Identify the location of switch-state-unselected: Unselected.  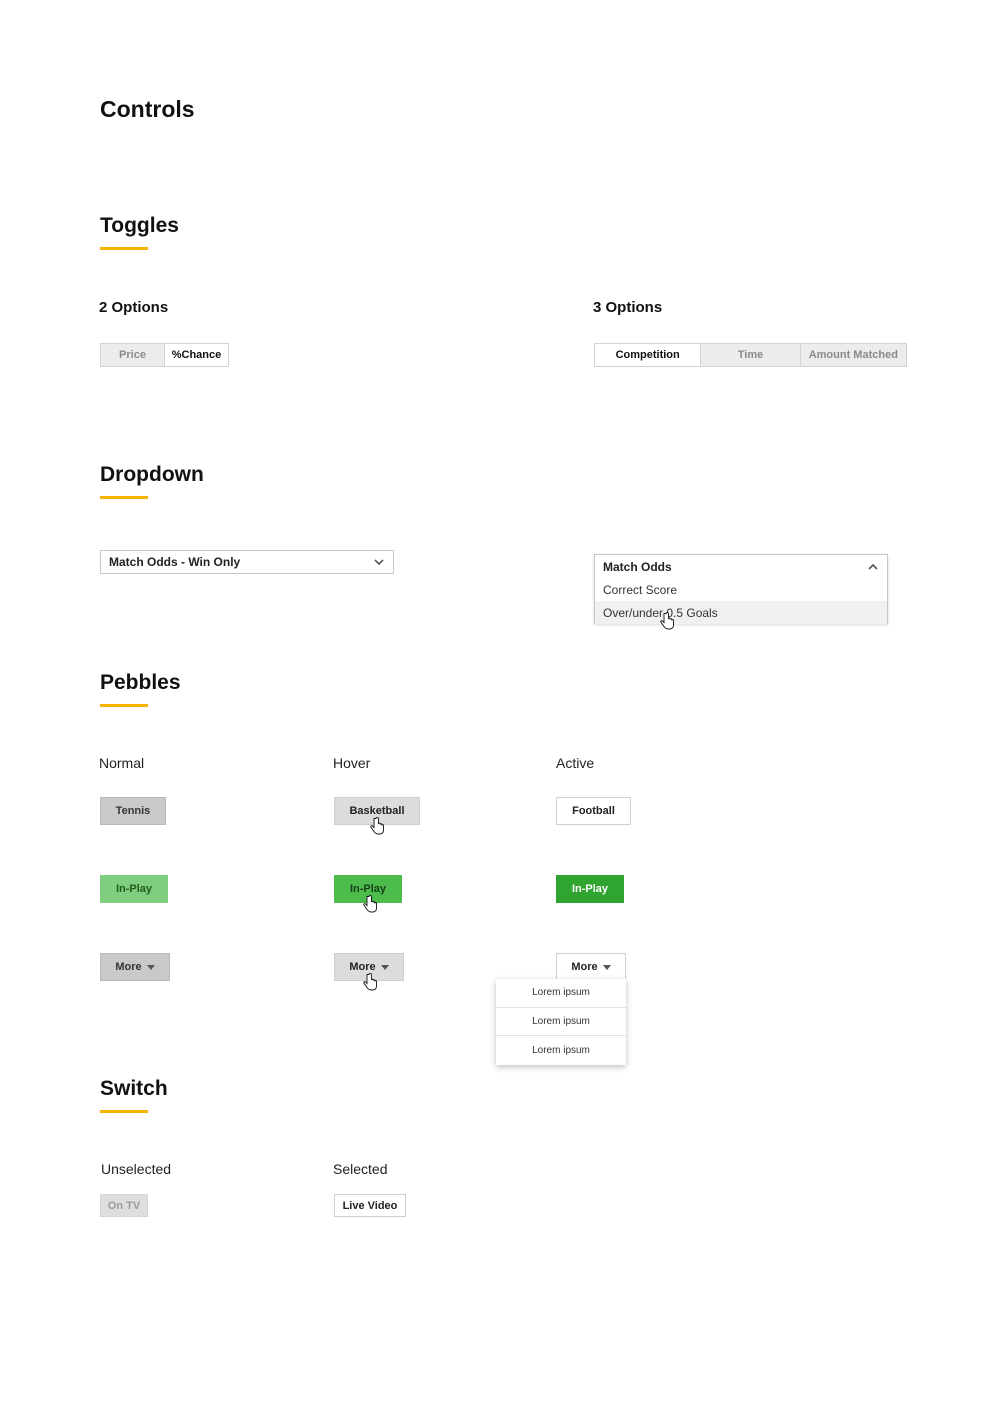
(136, 1169).